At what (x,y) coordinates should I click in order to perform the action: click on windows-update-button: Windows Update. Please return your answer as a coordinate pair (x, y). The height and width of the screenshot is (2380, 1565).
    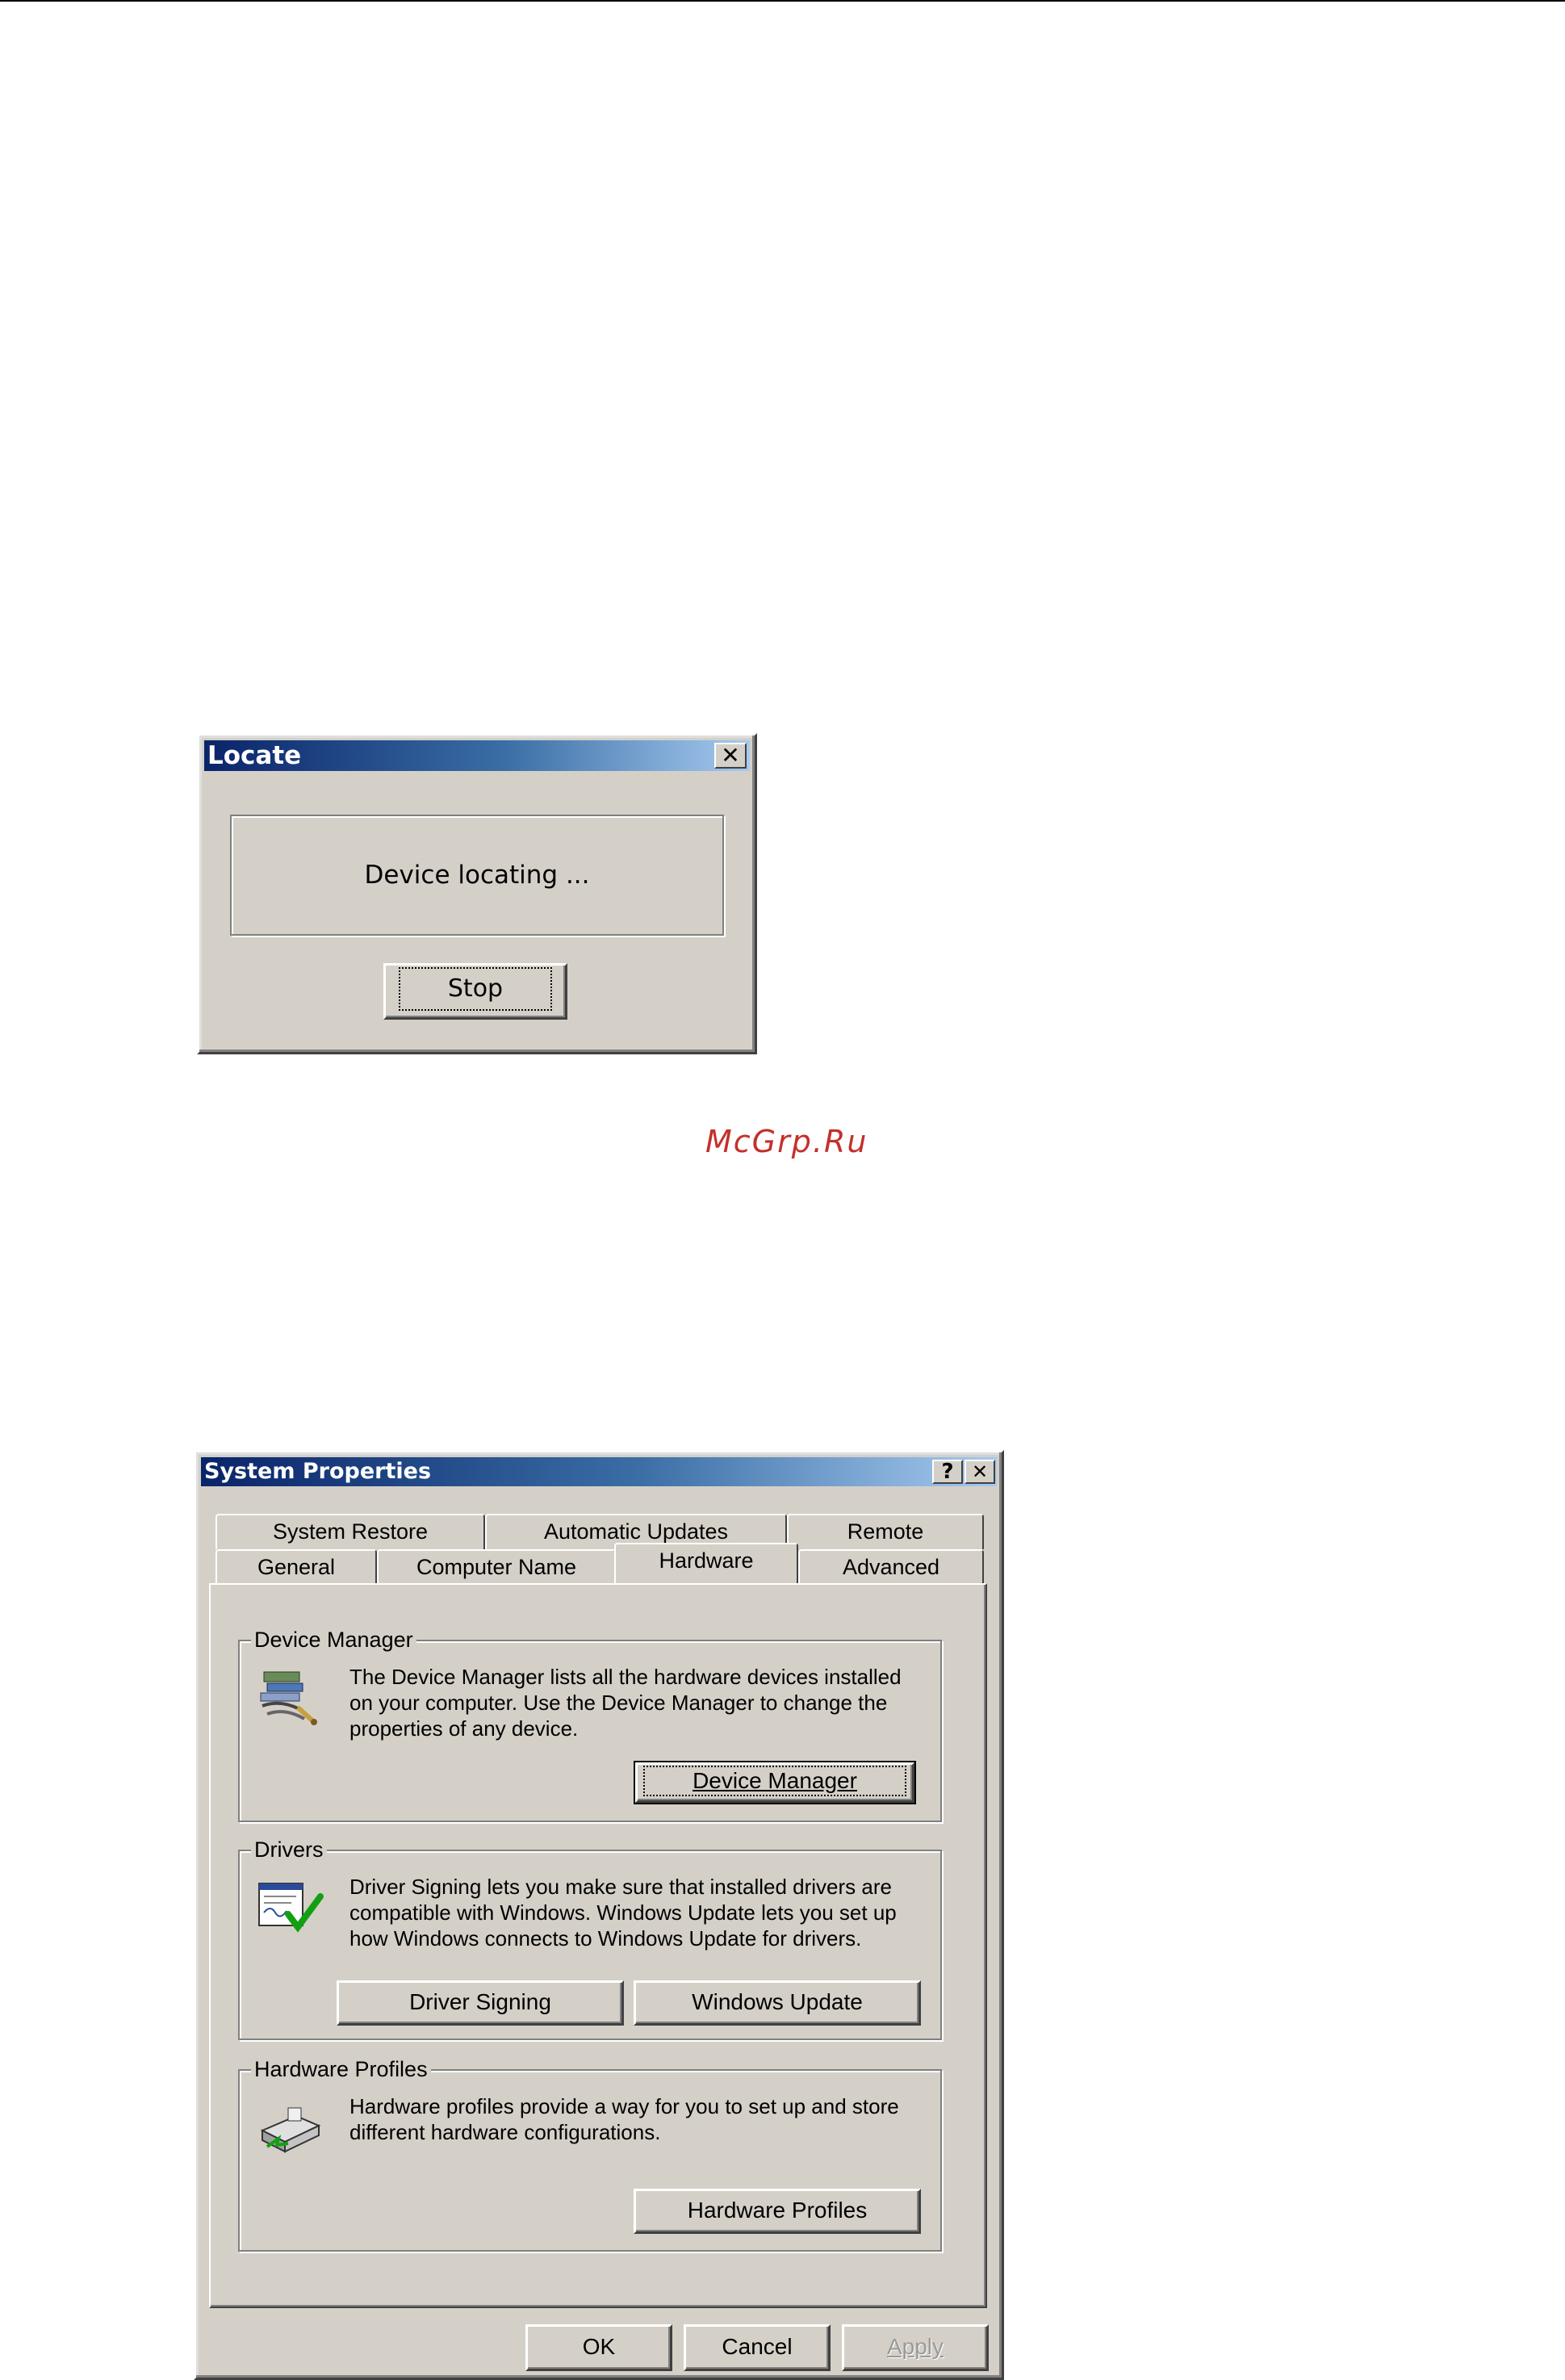
    Looking at the image, I should click on (777, 2003).